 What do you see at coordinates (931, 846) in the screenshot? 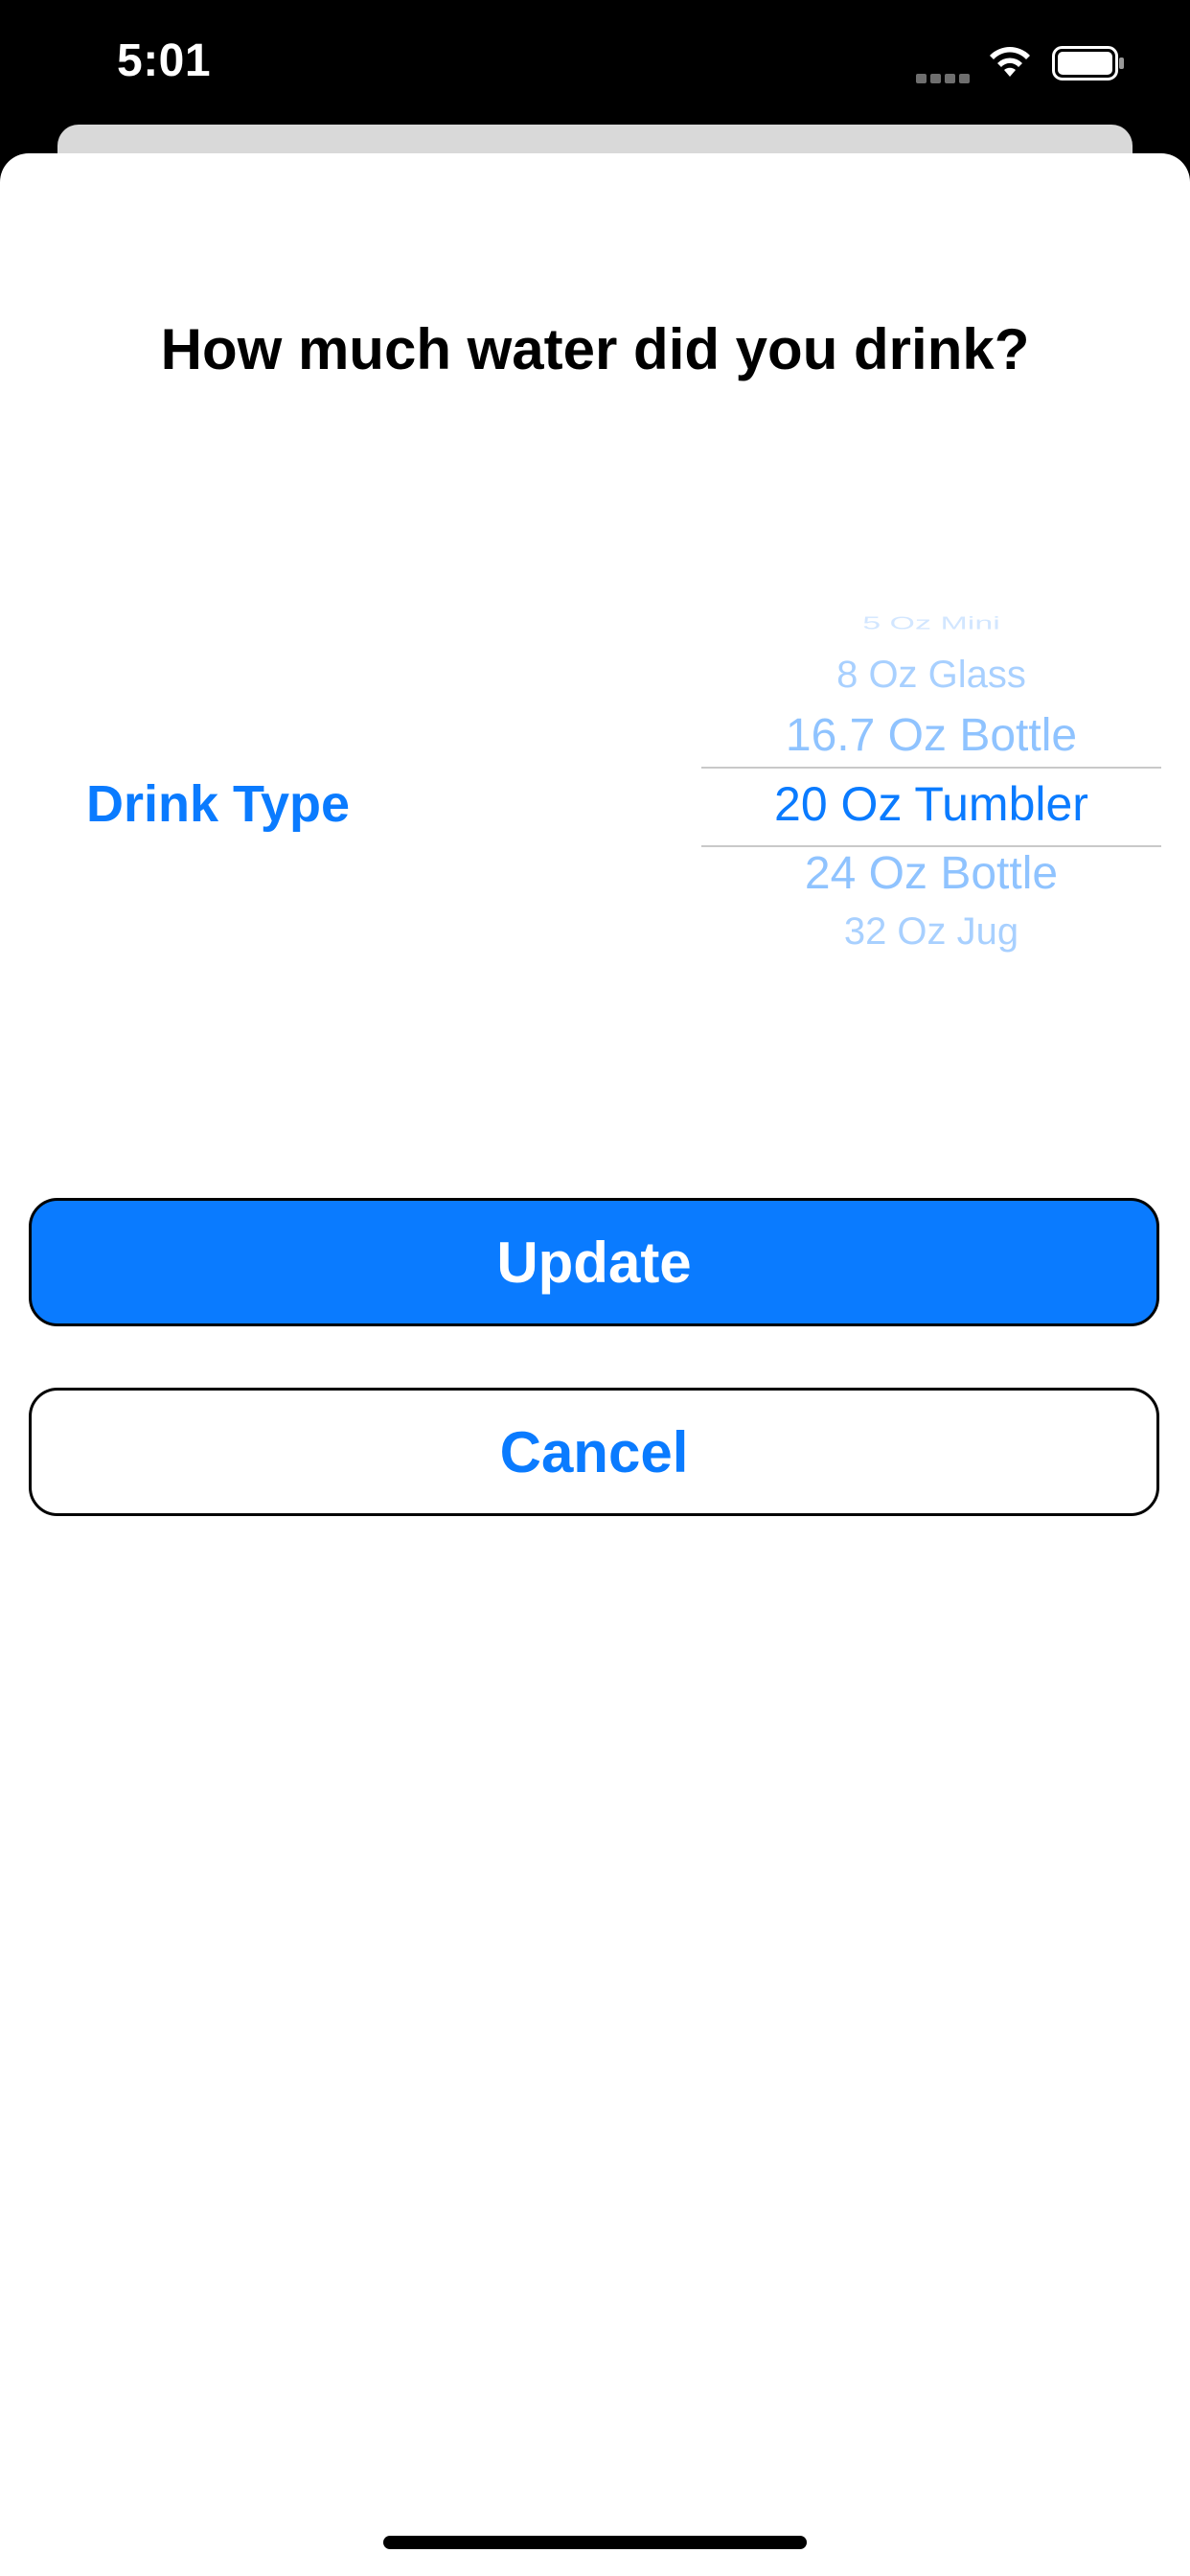
I see `picker-selection-line-bottom` at bounding box center [931, 846].